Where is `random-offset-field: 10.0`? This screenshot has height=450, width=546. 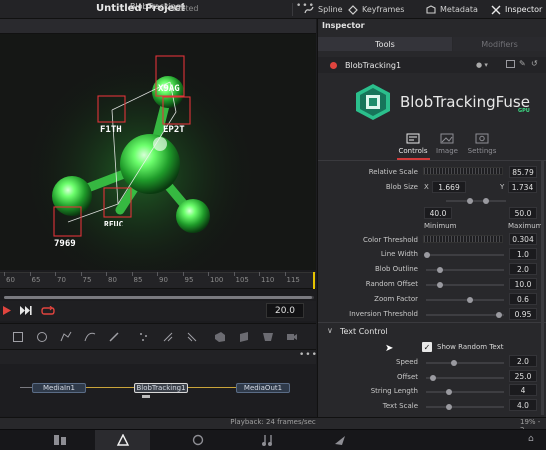 random-offset-field: 10.0 is located at coordinates (523, 284).